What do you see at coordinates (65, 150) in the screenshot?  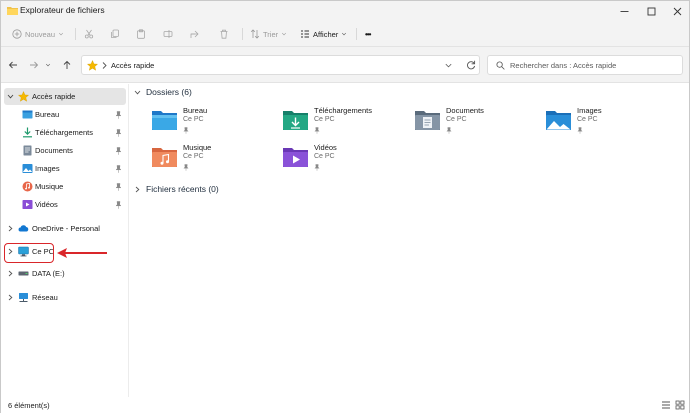 I see `sidebar-item-documents: Documents` at bounding box center [65, 150].